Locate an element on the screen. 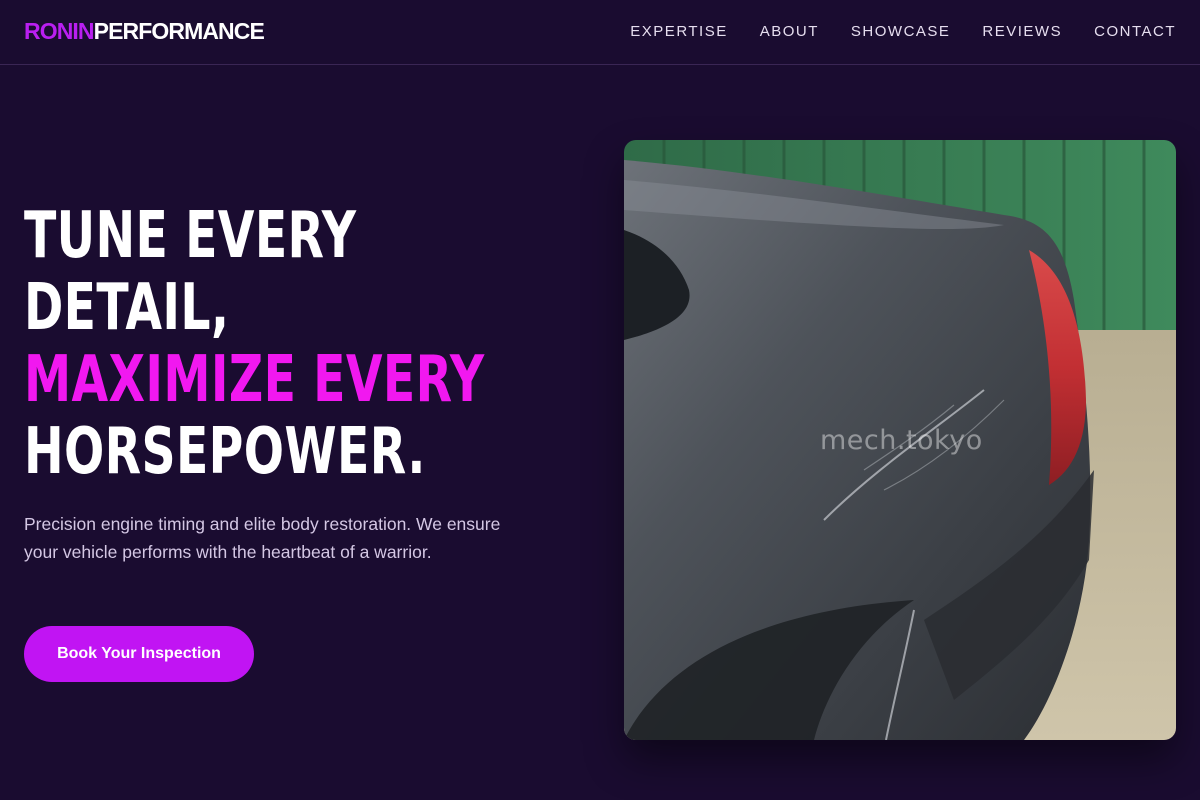 This screenshot has width=1200, height=800. brand-logo-accent: RONIN is located at coordinates (59, 31).